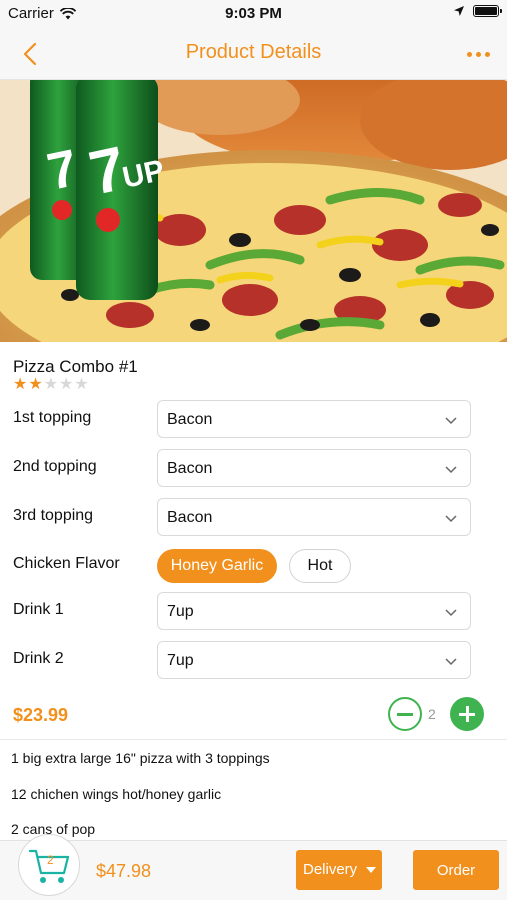 This screenshot has width=507, height=900. Describe the element at coordinates (52, 417) in the screenshot. I see `topping1-label: 1st topping` at that location.